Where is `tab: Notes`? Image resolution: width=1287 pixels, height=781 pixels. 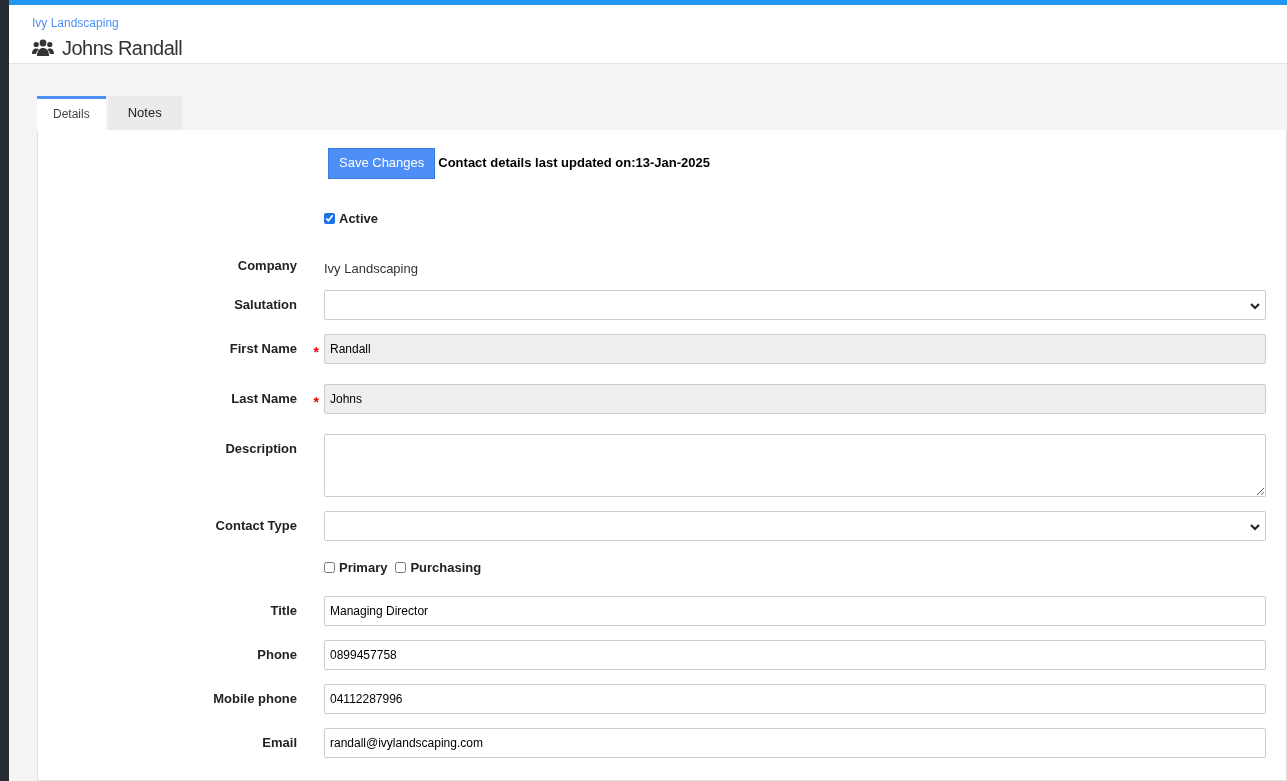 tab: Notes is located at coordinates (144, 112).